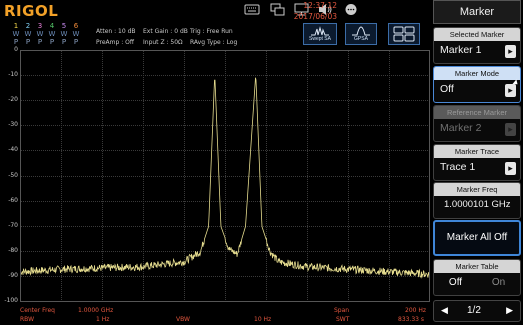  I want to click on y-tick-label: -20, so click(13, 99).